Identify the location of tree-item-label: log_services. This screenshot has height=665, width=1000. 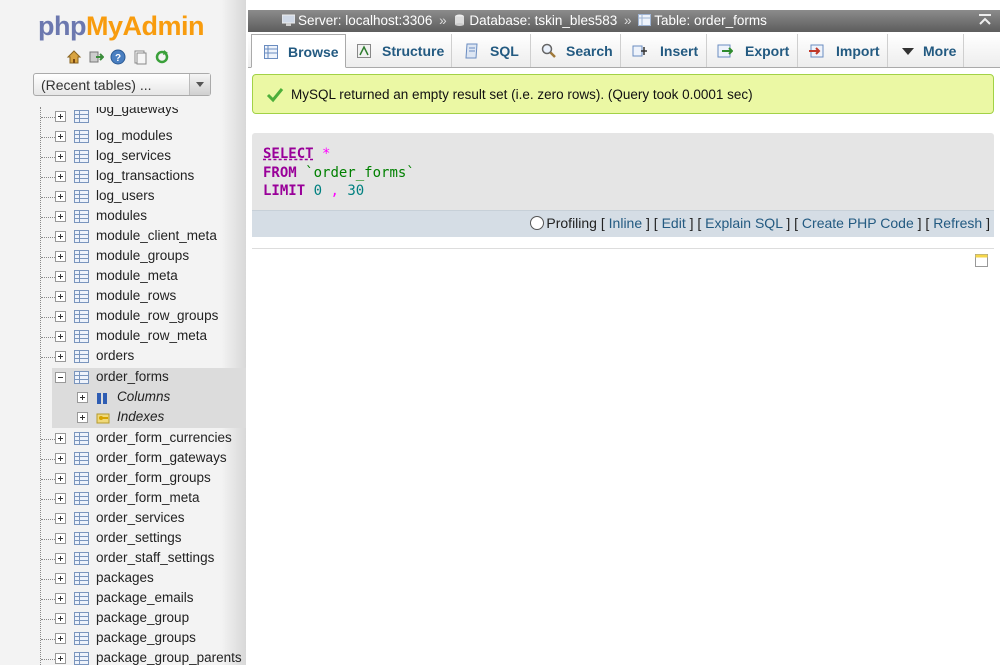
(133, 155).